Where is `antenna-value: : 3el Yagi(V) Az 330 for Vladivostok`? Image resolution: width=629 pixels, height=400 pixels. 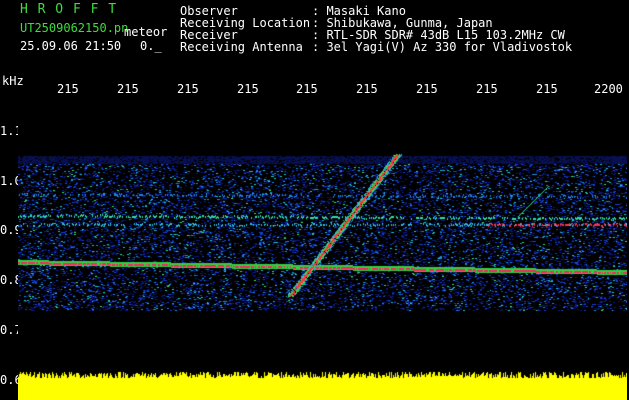
antenna-value: : 3el Yagi(V) Az 330 for Vladivostok is located at coordinates (442, 47).